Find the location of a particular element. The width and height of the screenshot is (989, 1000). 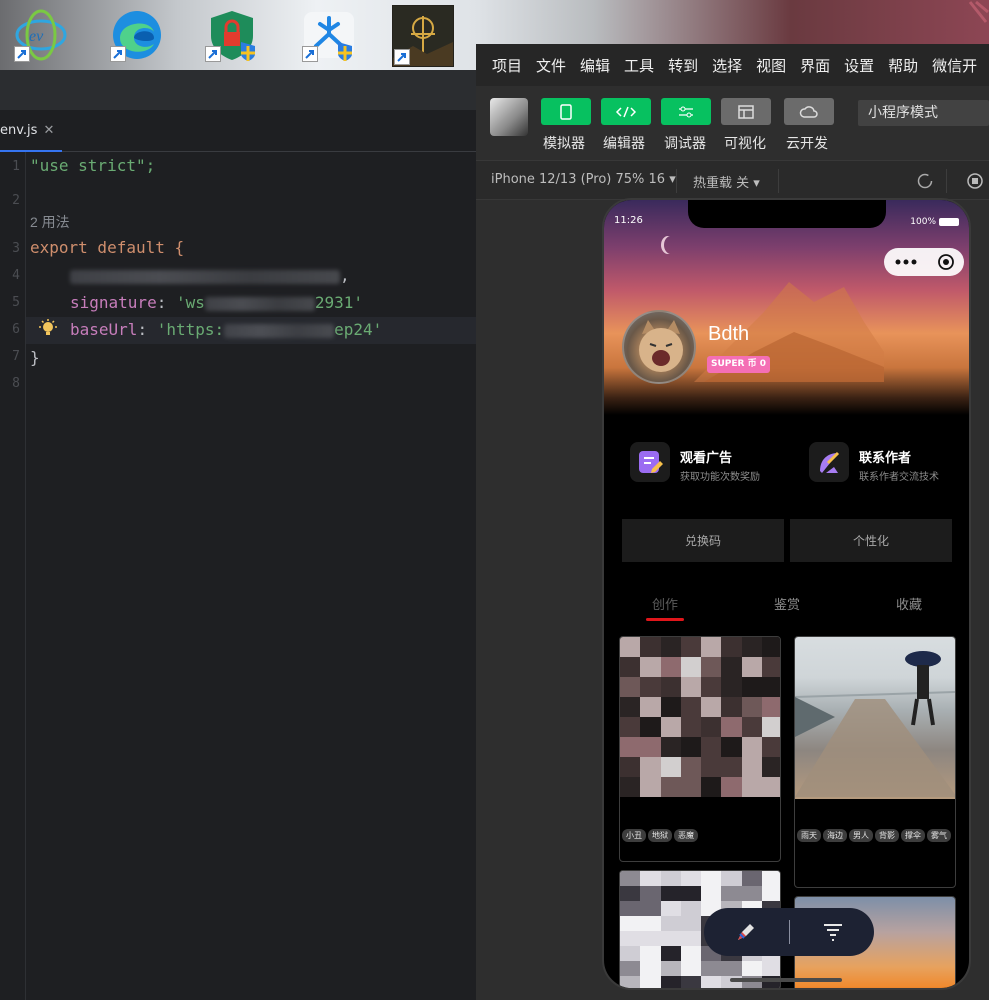

artwork-image-pixelated is located at coordinates (700, 717).